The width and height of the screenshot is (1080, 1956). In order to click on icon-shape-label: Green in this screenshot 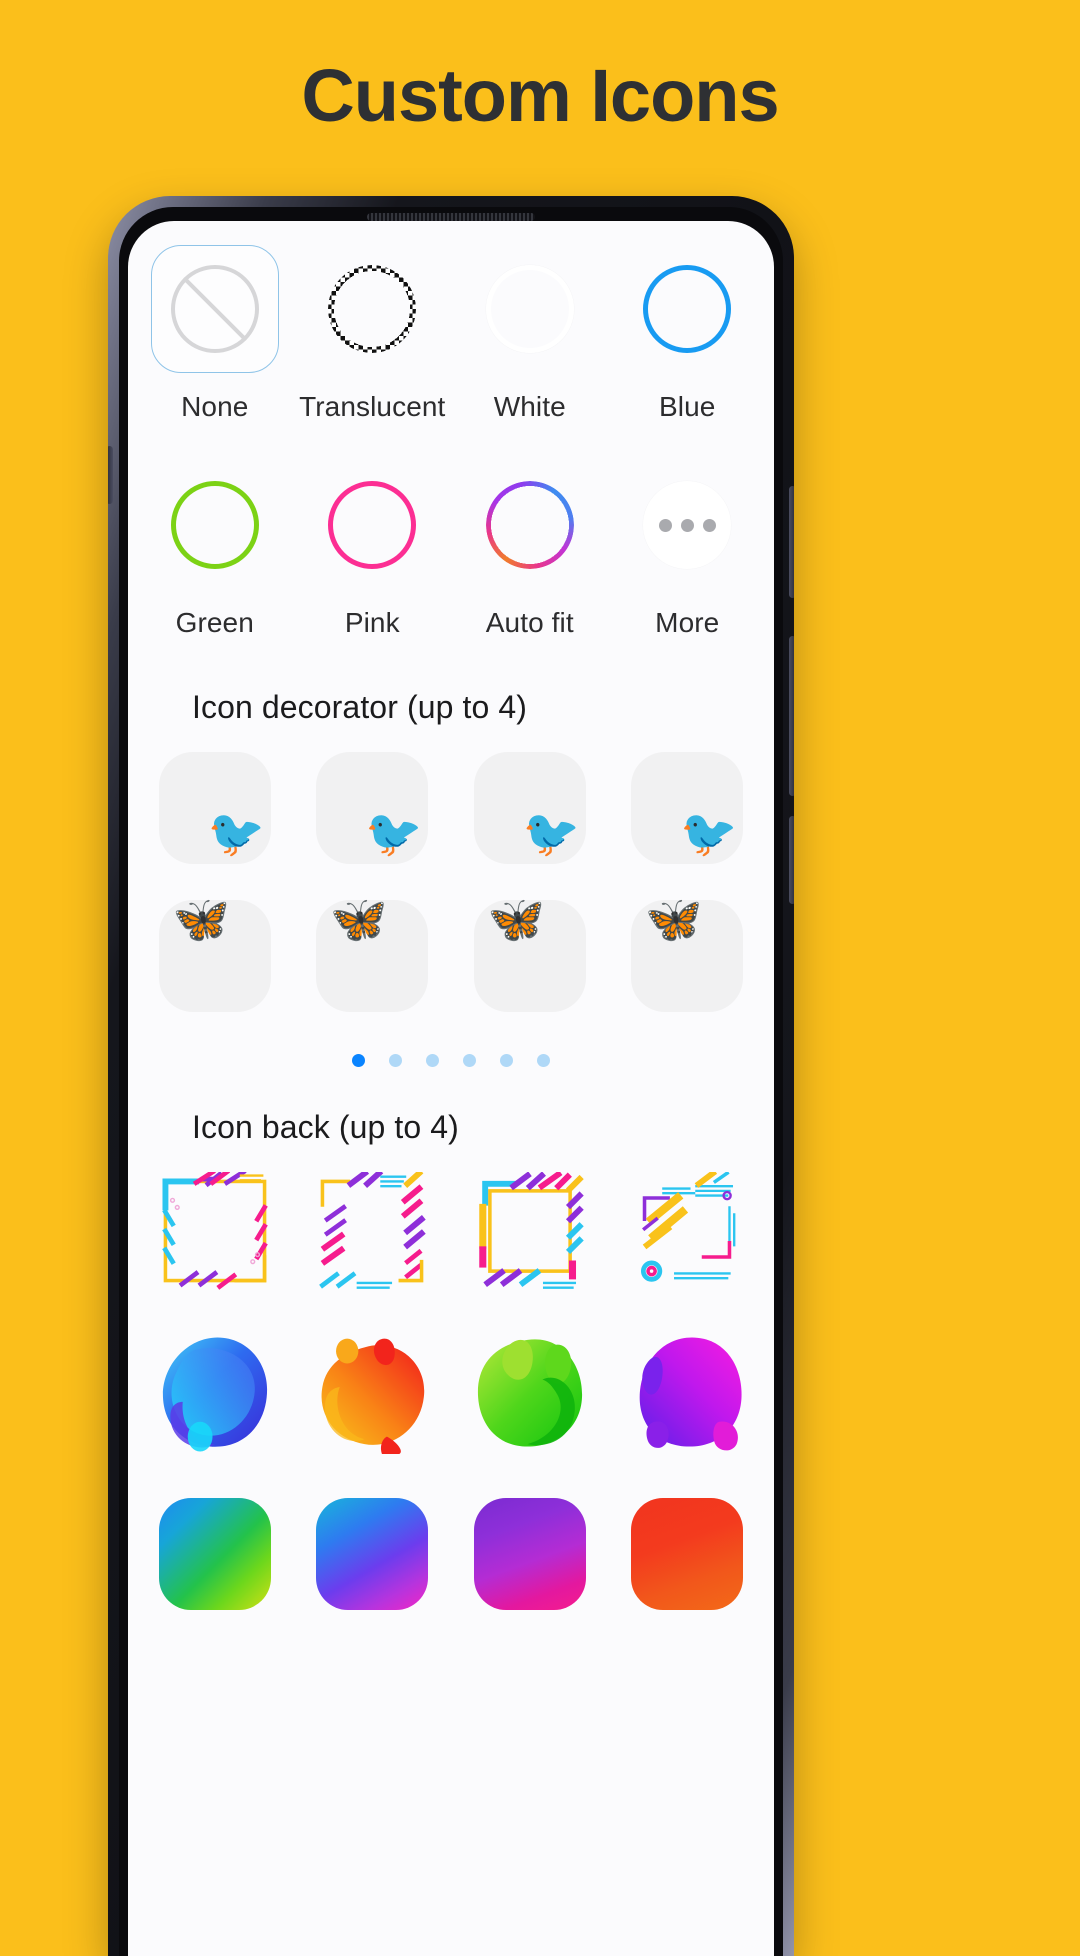, I will do `click(214, 622)`.